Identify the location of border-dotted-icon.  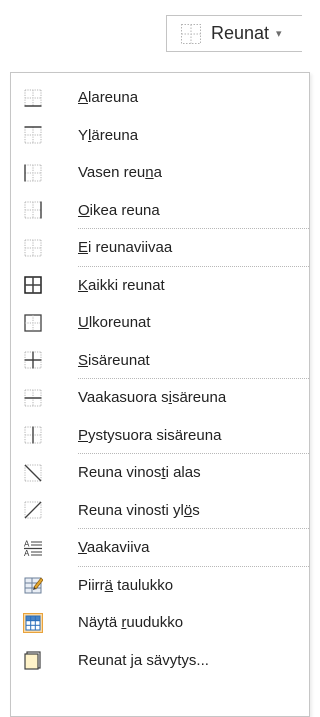
(191, 34).